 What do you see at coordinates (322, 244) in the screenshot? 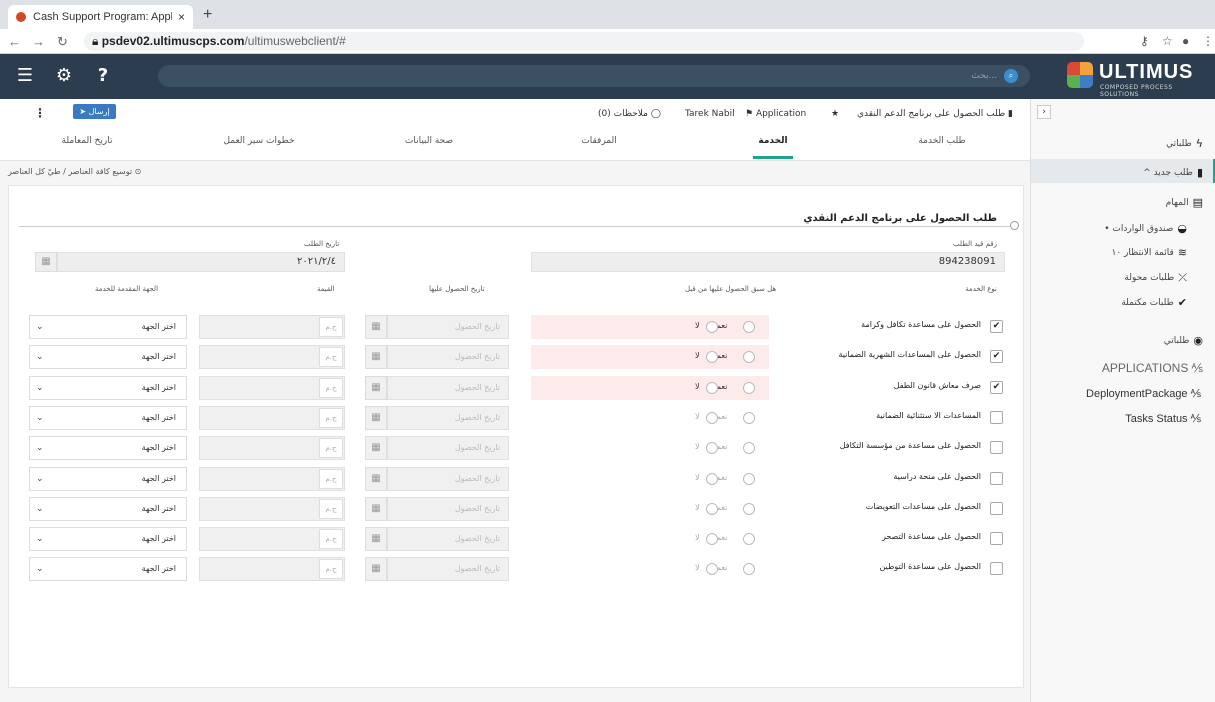
I see `request-date-label: تاريخ الطلب` at bounding box center [322, 244].